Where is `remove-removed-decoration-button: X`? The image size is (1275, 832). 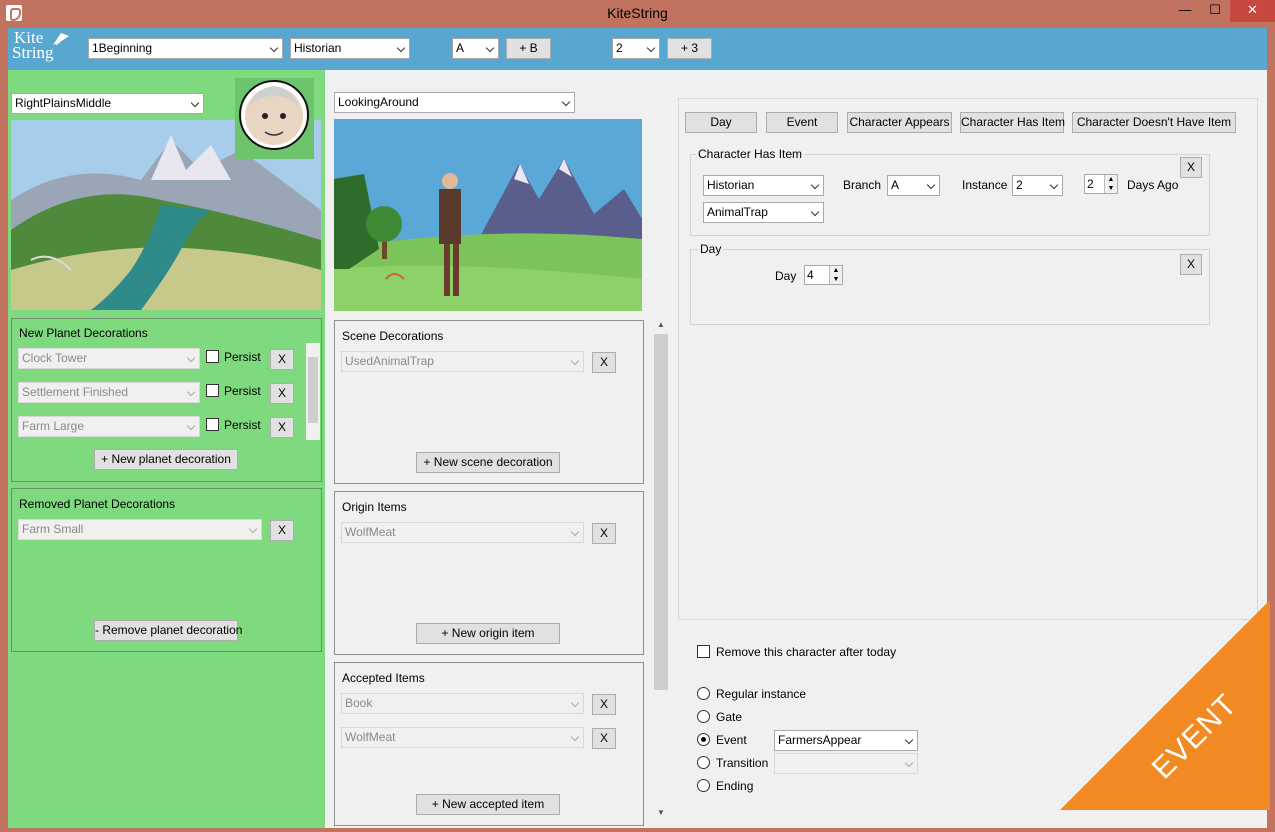
remove-removed-decoration-button: X is located at coordinates (282, 530).